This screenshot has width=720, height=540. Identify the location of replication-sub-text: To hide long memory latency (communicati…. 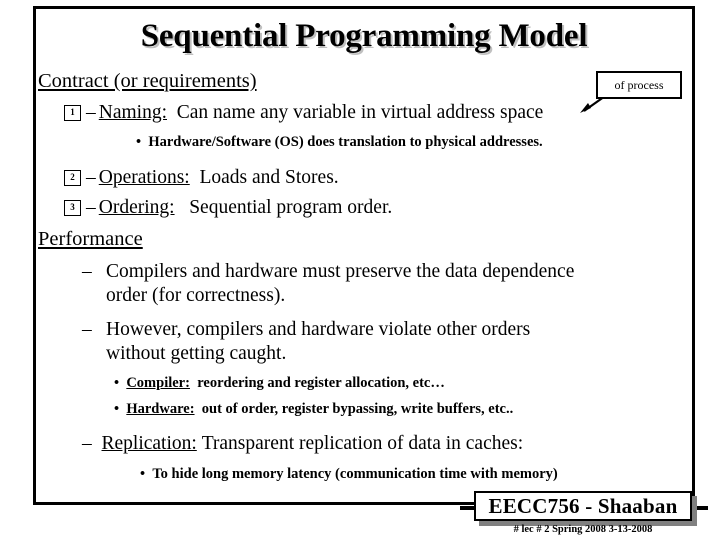
(355, 474).